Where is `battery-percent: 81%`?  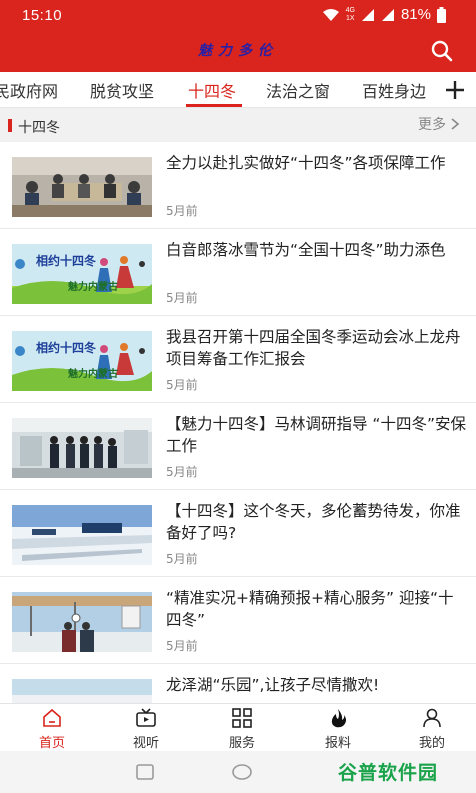 battery-percent: 81% is located at coordinates (415, 14).